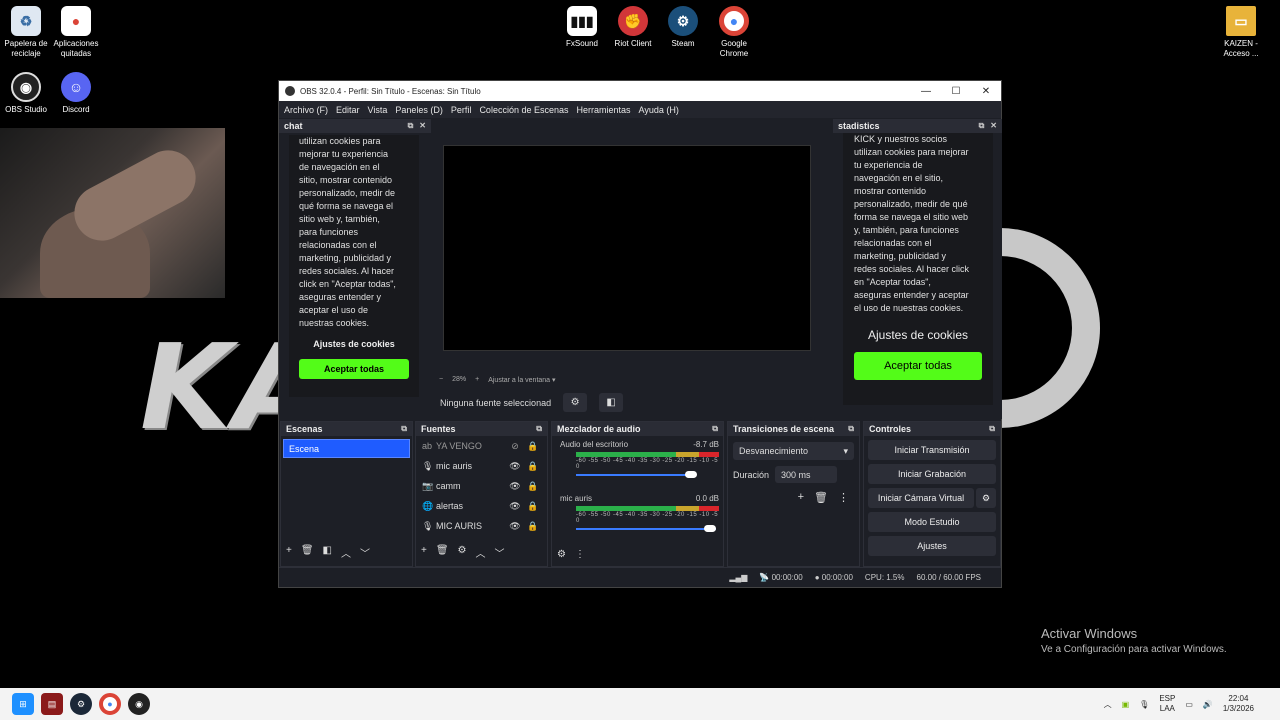  What do you see at coordinates (561, 554) in the screenshot?
I see `advanced-audio-icon: ⚙` at bounding box center [561, 554].